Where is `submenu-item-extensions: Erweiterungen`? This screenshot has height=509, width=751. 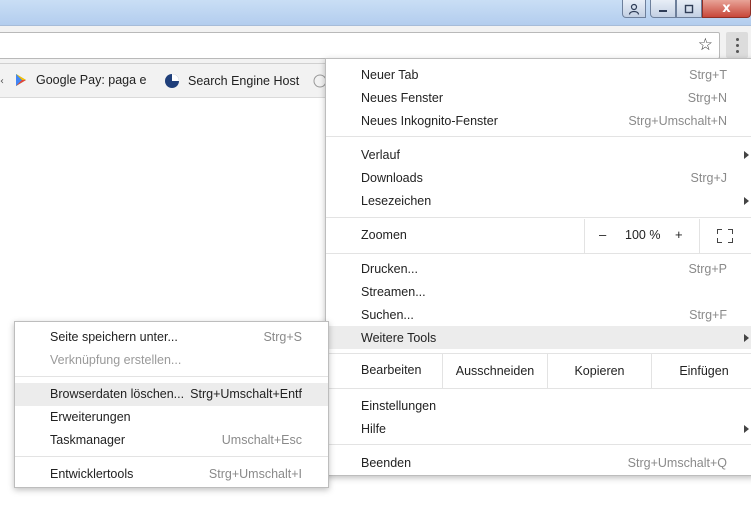 submenu-item-extensions: Erweiterungen is located at coordinates (171, 417).